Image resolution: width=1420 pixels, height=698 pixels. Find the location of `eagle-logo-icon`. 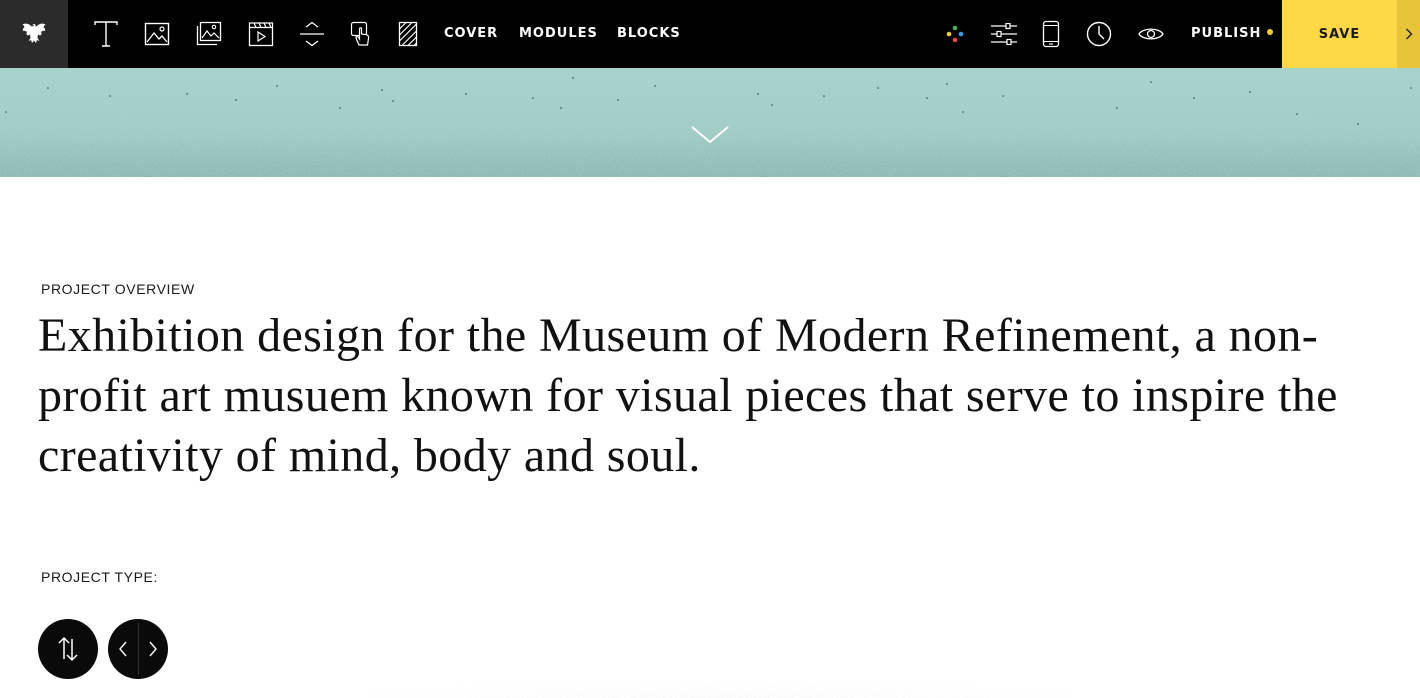

eagle-logo-icon is located at coordinates (34, 34).